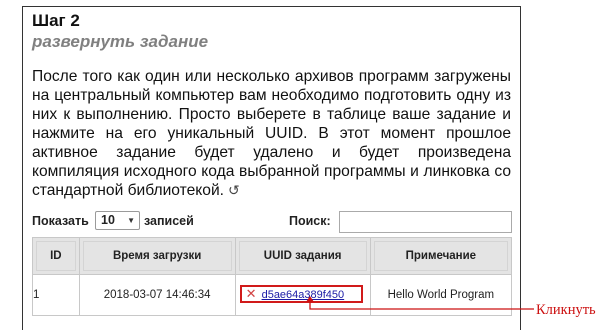 The height and width of the screenshot is (330, 615). What do you see at coordinates (566, 310) in the screenshot?
I see `callout-label: Кликнуть` at bounding box center [566, 310].